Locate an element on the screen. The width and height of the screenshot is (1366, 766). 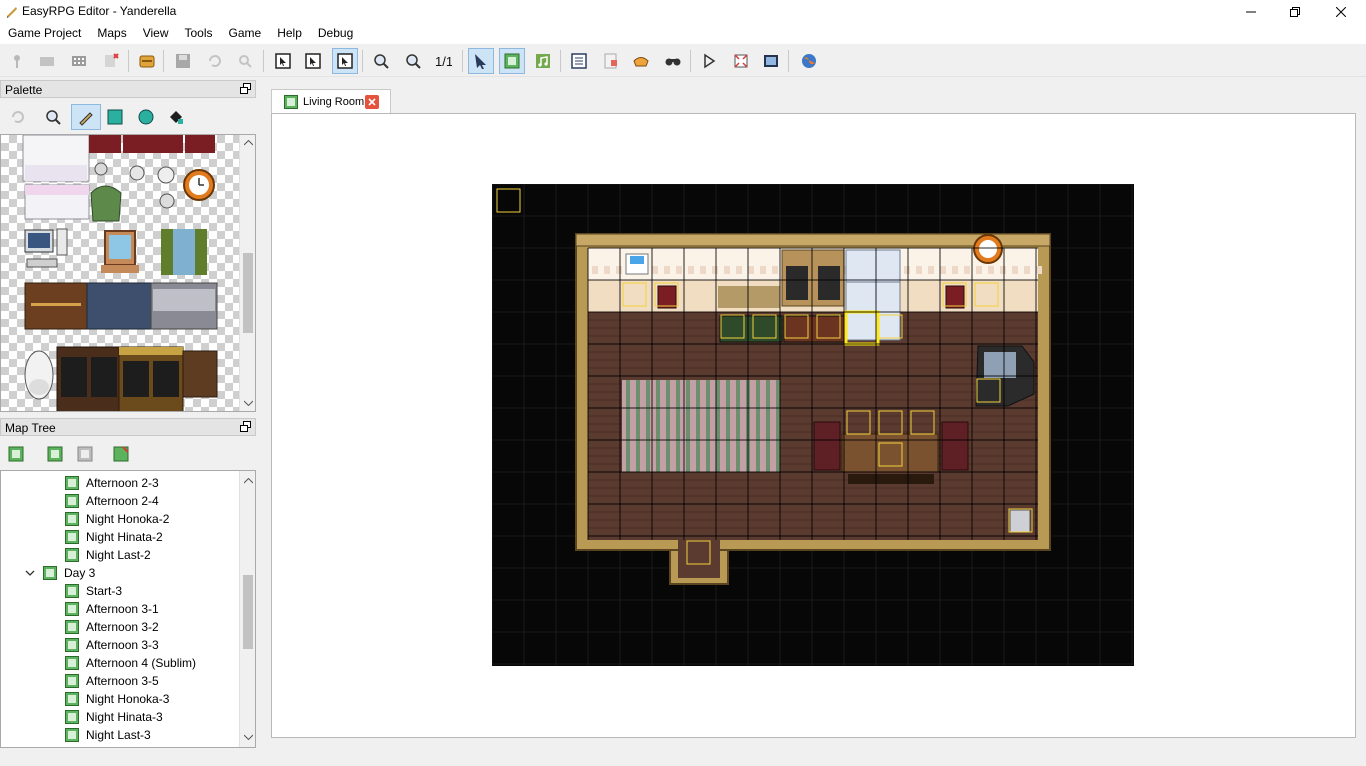
close-window-button is located at coordinates (1341, 12).